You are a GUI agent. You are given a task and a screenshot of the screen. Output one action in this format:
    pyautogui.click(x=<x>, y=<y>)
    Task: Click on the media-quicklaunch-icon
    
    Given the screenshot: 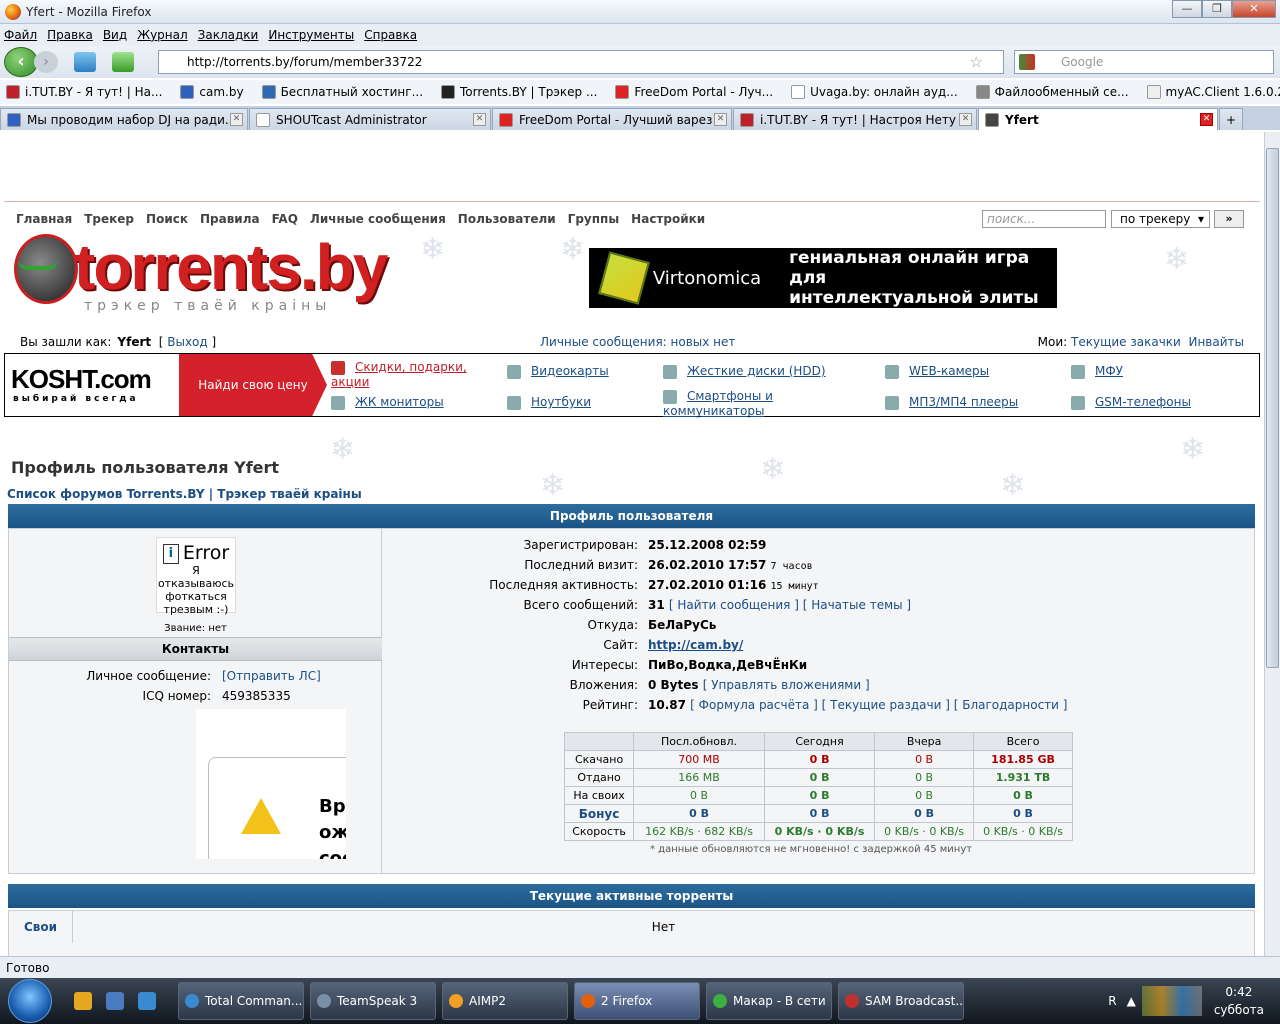 What is the action you would take?
    pyautogui.click(x=147, y=1001)
    